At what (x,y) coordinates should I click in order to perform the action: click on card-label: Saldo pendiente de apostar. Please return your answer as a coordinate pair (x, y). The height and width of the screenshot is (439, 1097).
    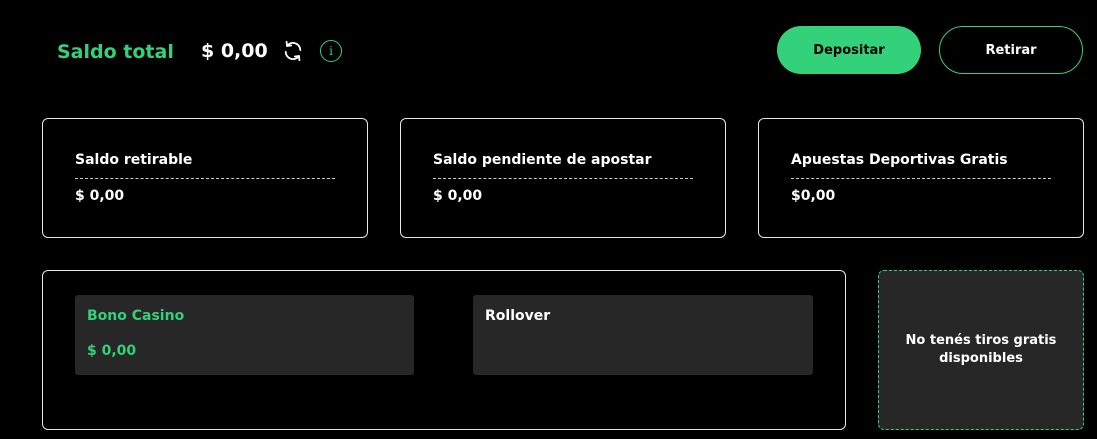
    Looking at the image, I should click on (542, 160).